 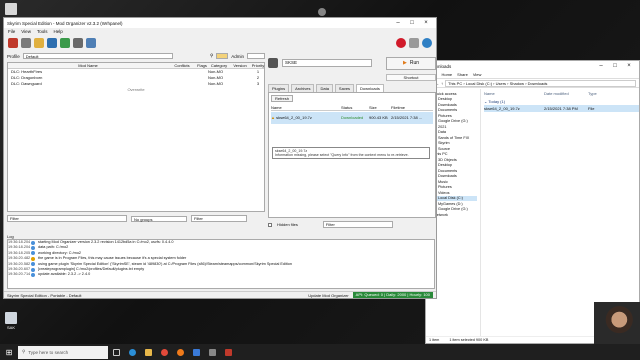 I want to click on nav-item-label: Documents, so click(x=448, y=170).